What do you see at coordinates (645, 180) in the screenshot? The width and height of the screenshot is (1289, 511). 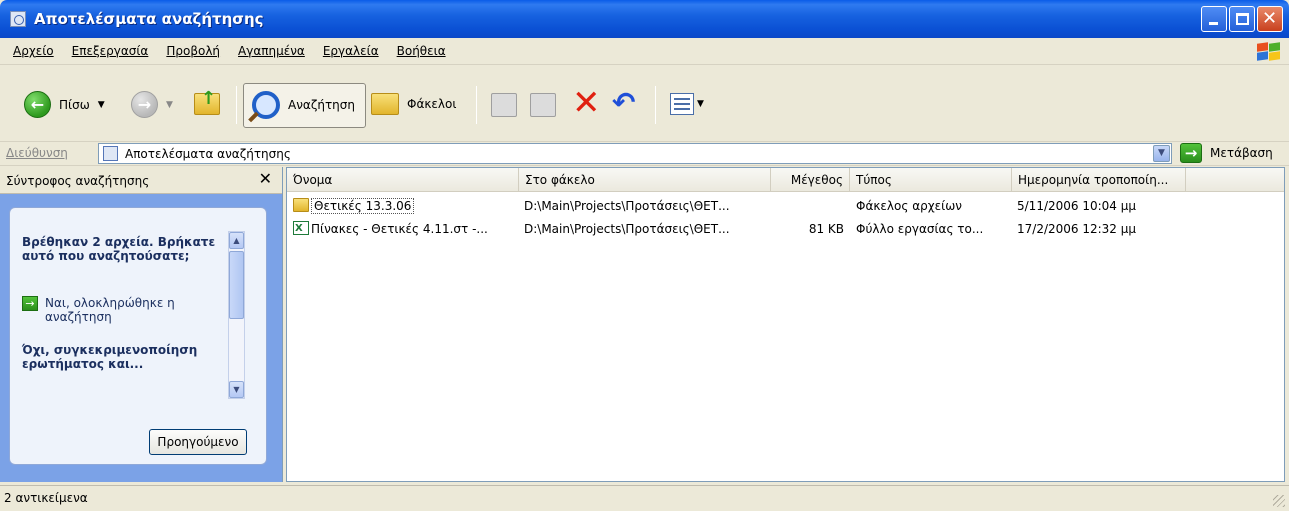 I see `column-folder: Στο φάκελο` at bounding box center [645, 180].